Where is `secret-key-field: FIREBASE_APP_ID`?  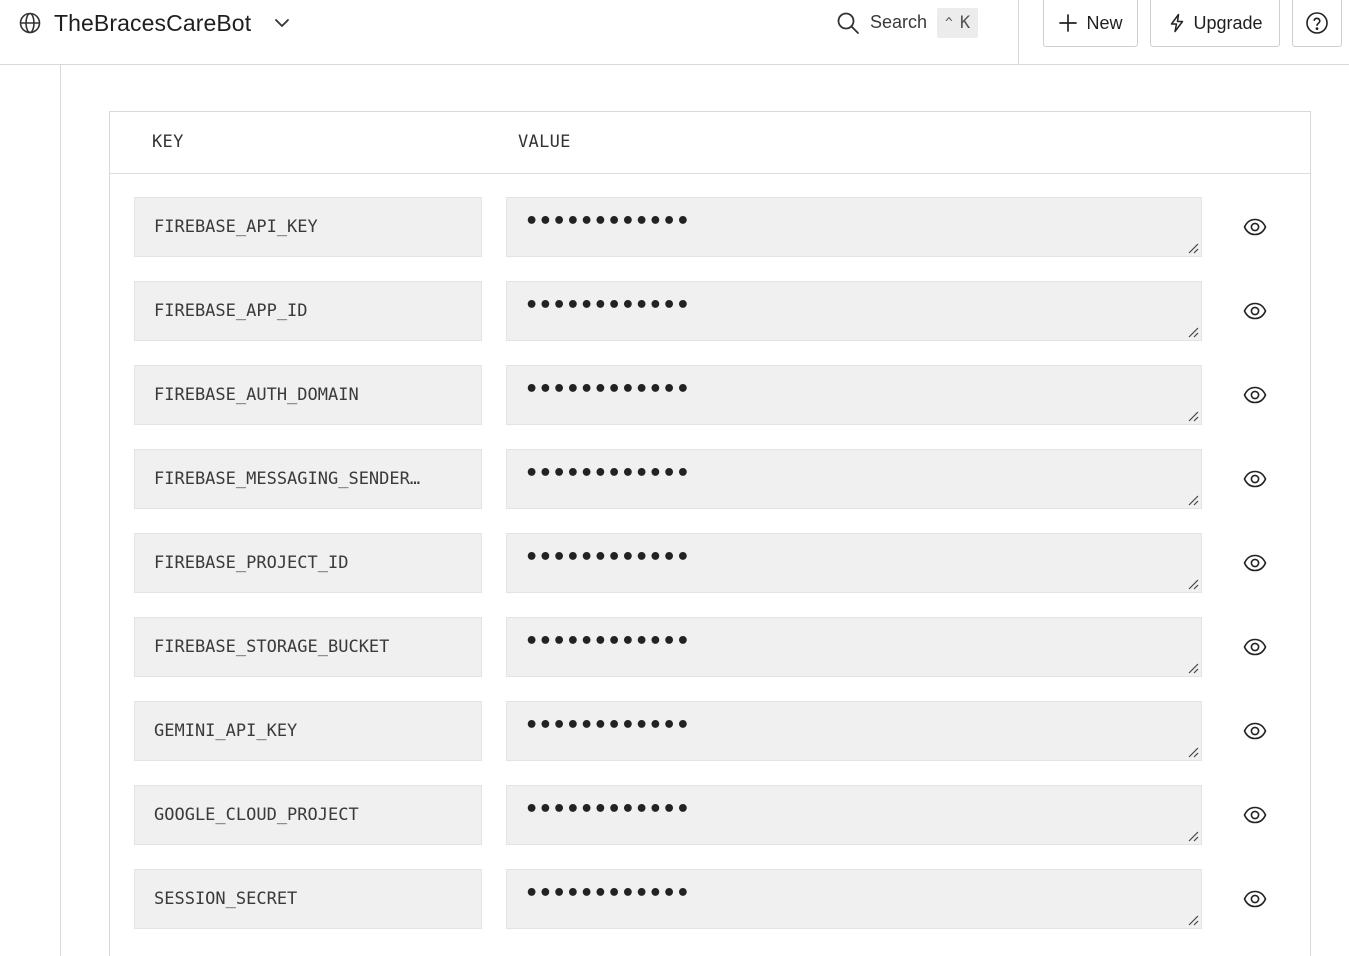 secret-key-field: FIREBASE_APP_ID is located at coordinates (308, 311).